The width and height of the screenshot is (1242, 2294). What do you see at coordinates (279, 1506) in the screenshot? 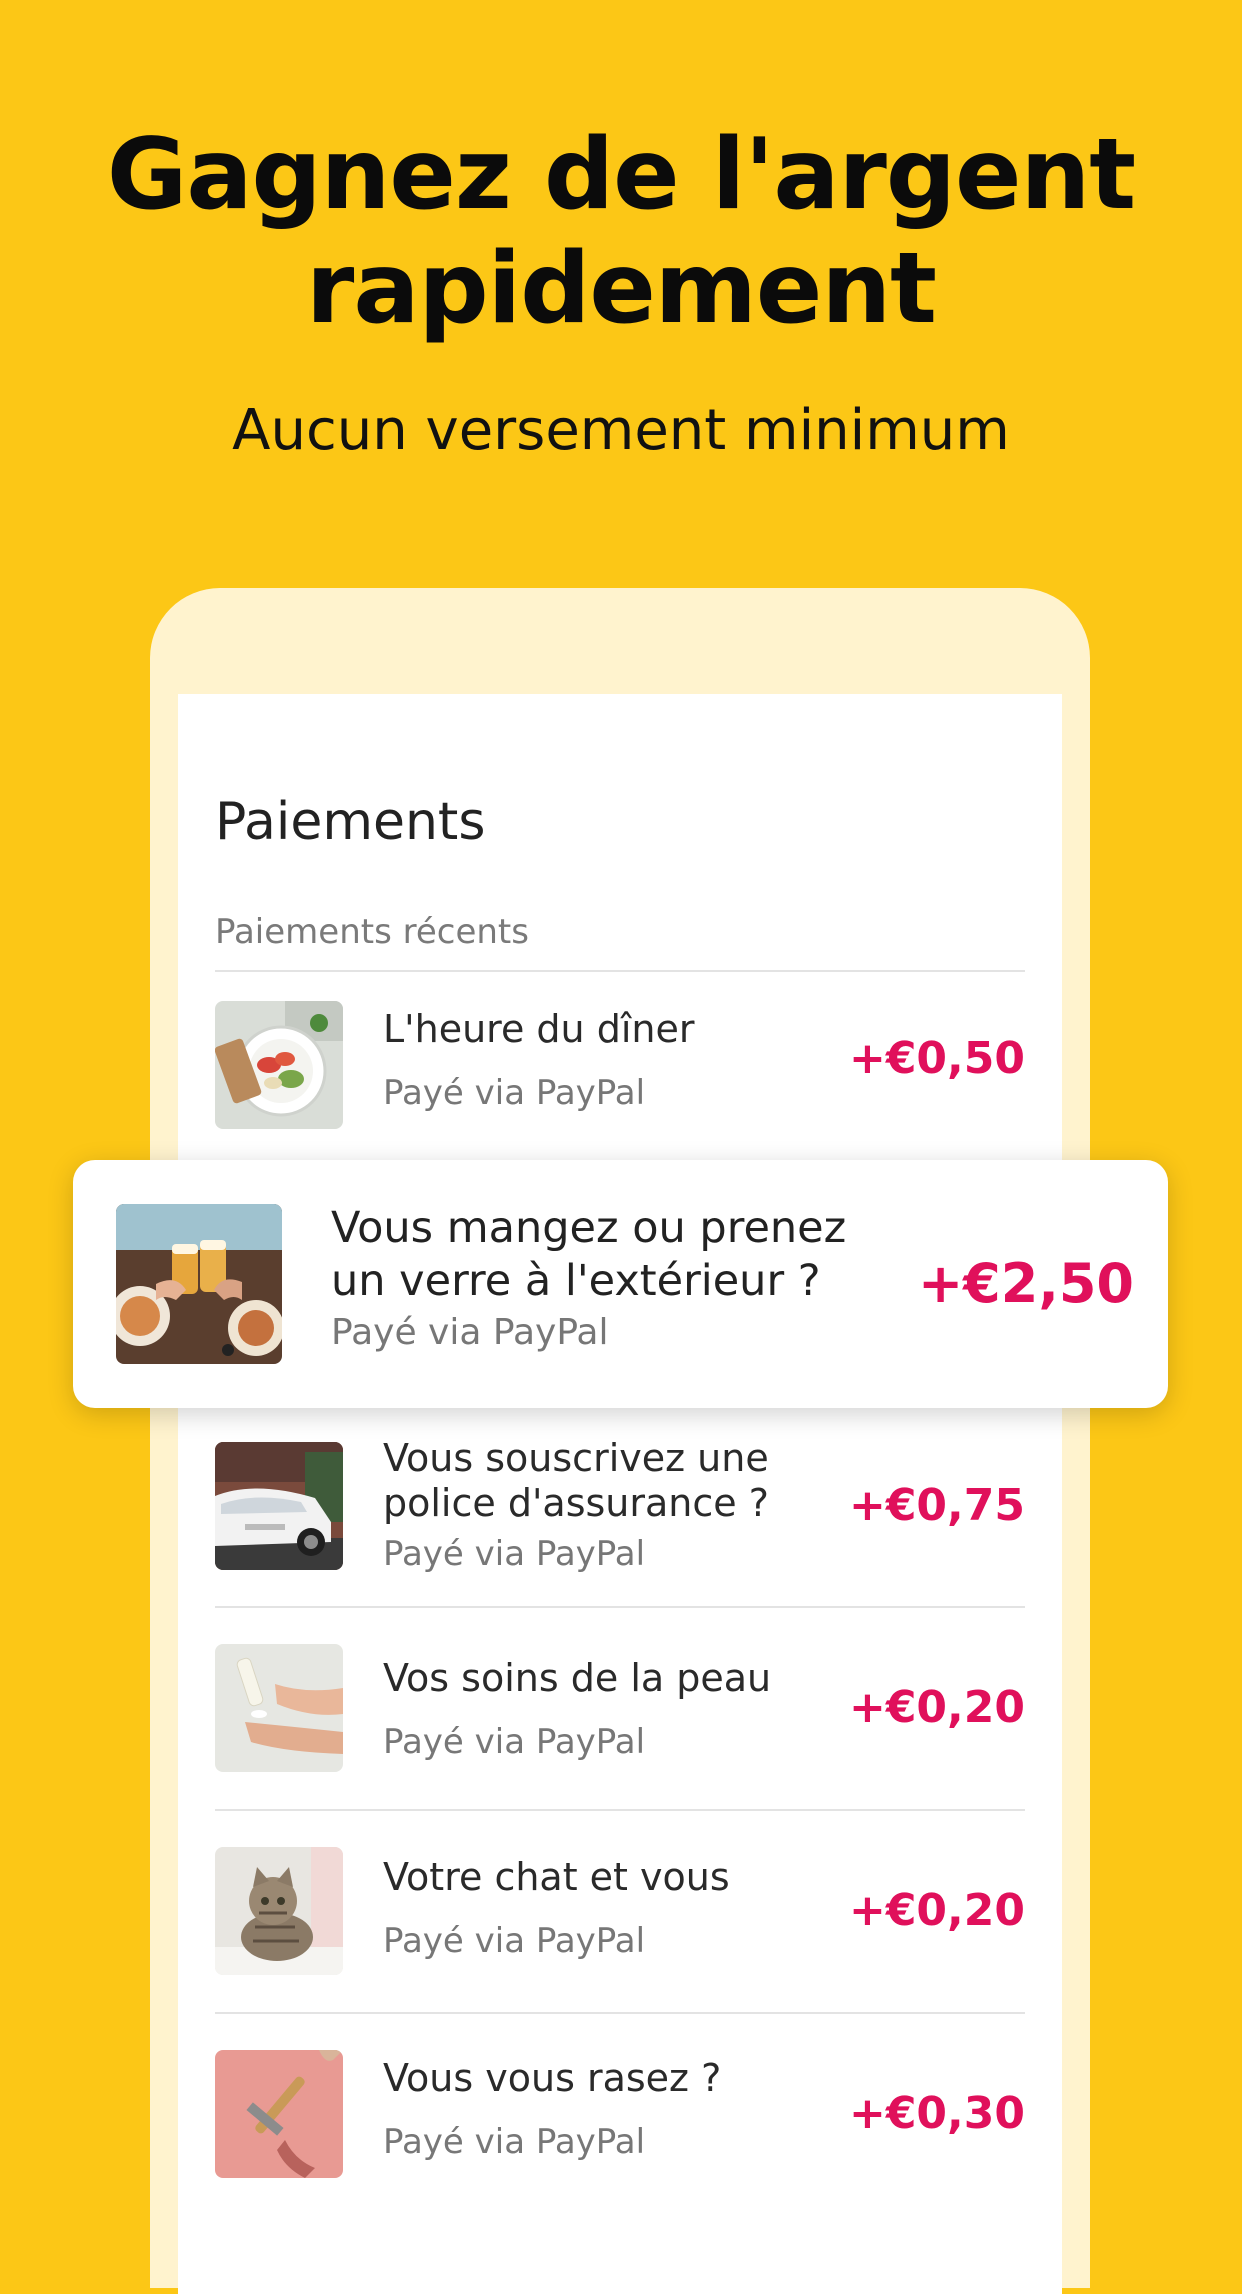
I see `white-car-photo` at bounding box center [279, 1506].